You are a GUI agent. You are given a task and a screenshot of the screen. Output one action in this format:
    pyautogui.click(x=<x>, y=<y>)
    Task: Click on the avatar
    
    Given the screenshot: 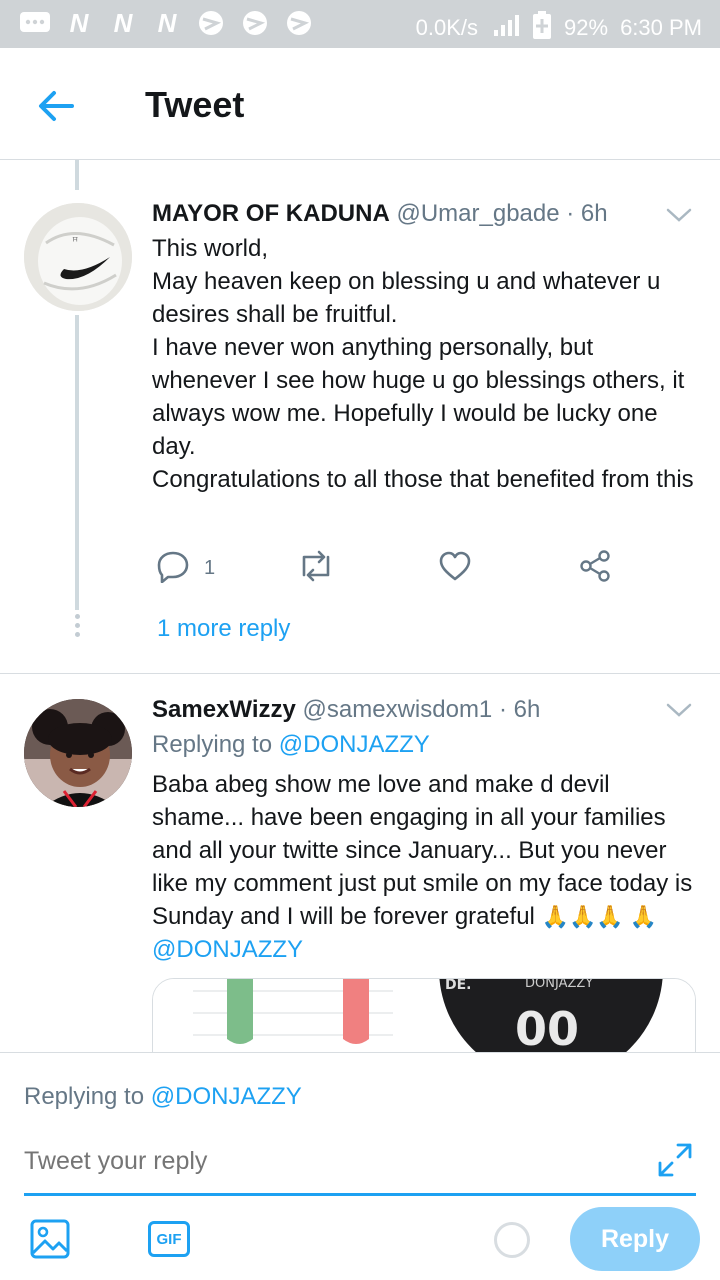 What is the action you would take?
    pyautogui.click(x=78, y=753)
    